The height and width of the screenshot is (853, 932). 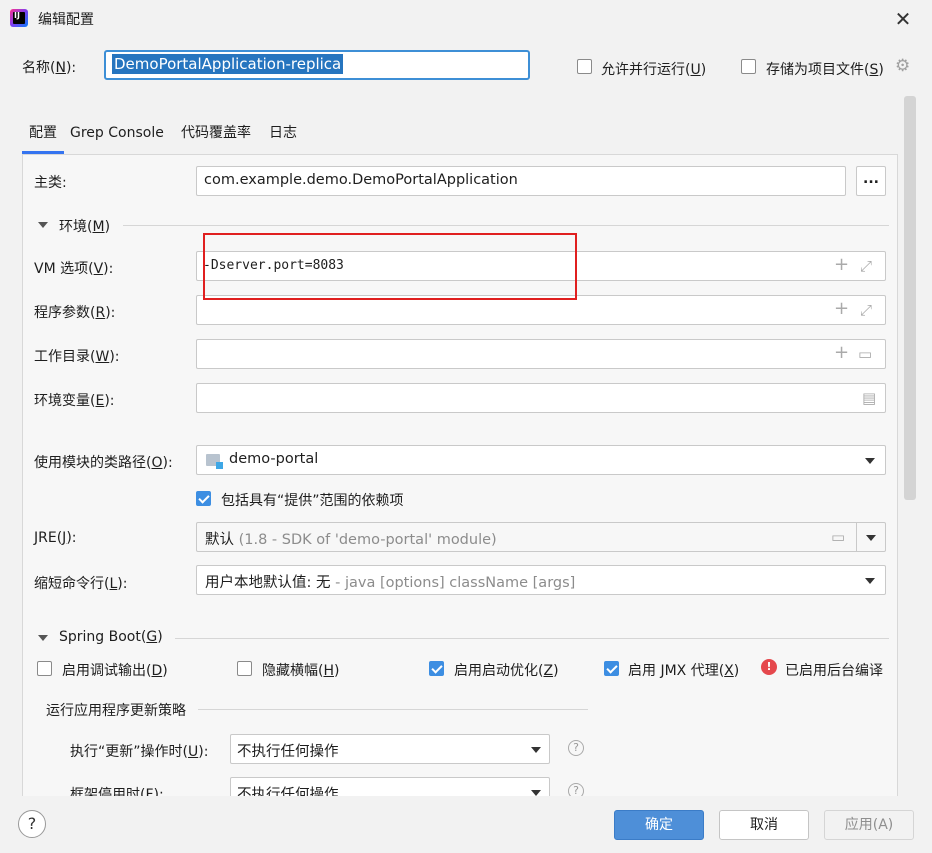 What do you see at coordinates (653, 69) in the screenshot?
I see `allow-parallel-label: 允许并行运行(U)` at bounding box center [653, 69].